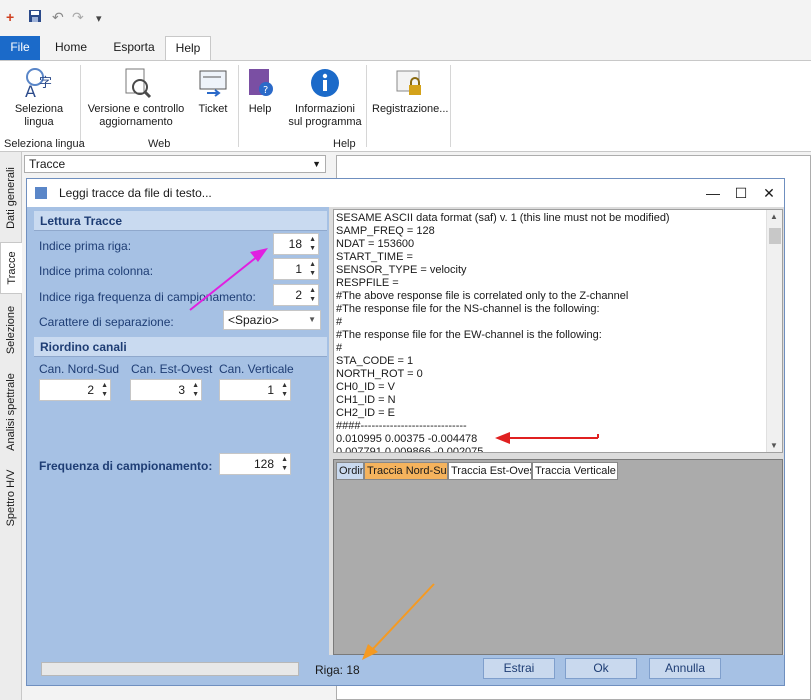 The image size is (811, 700). Describe the element at coordinates (11, 330) in the screenshot. I see `side-tab-selezione: Selezione` at that location.